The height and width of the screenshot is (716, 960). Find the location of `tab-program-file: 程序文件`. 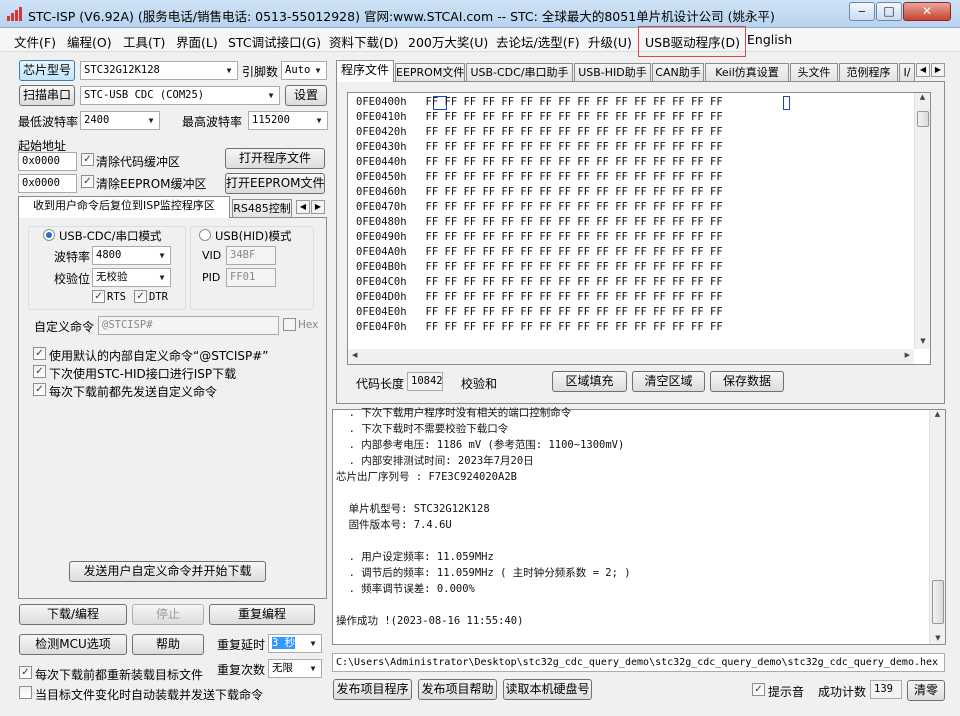

tab-program-file: 程序文件 is located at coordinates (365, 71).